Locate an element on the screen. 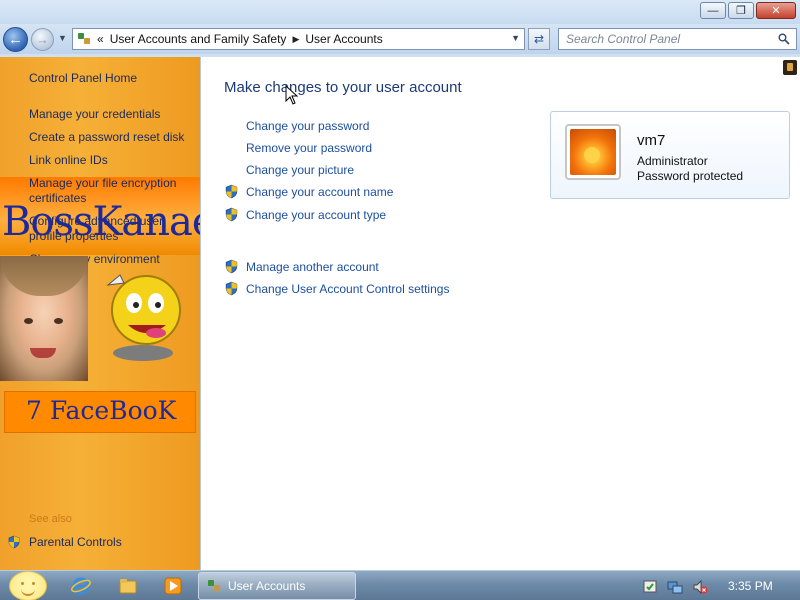 This screenshot has width=800, height=600. page-title: Make changes to your user account is located at coordinates (343, 87).